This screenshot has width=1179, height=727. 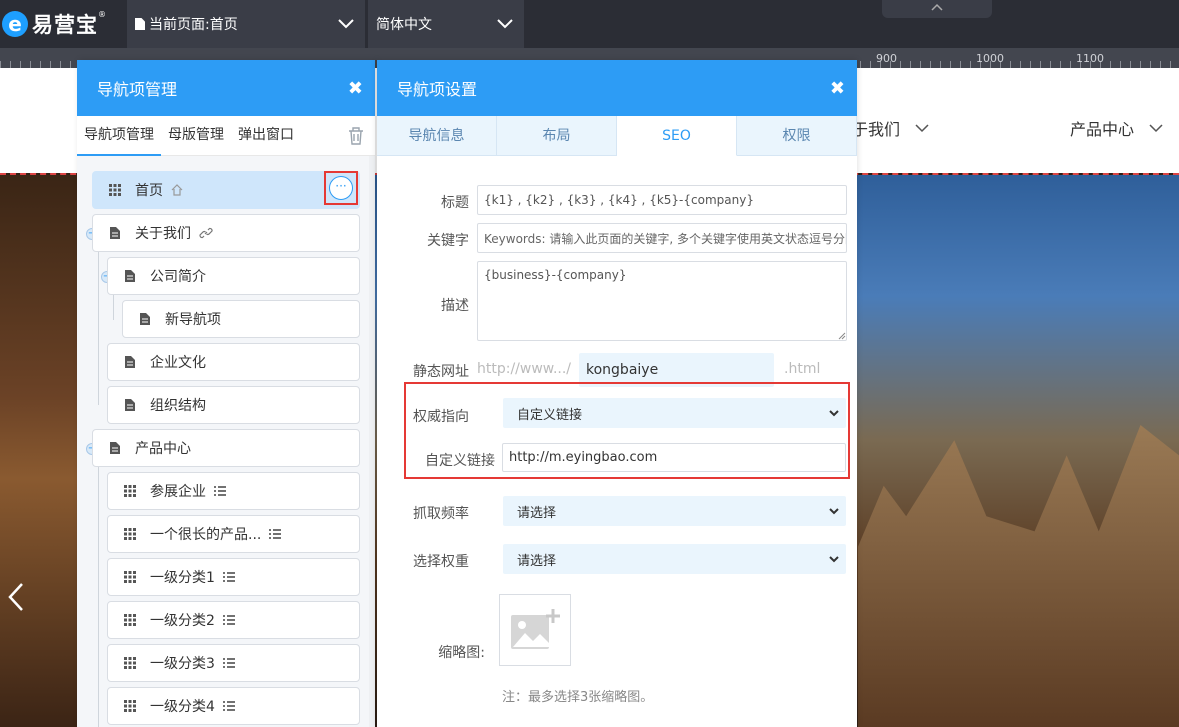 I want to click on thumbnail-label: 缩略图:, so click(x=461, y=653).